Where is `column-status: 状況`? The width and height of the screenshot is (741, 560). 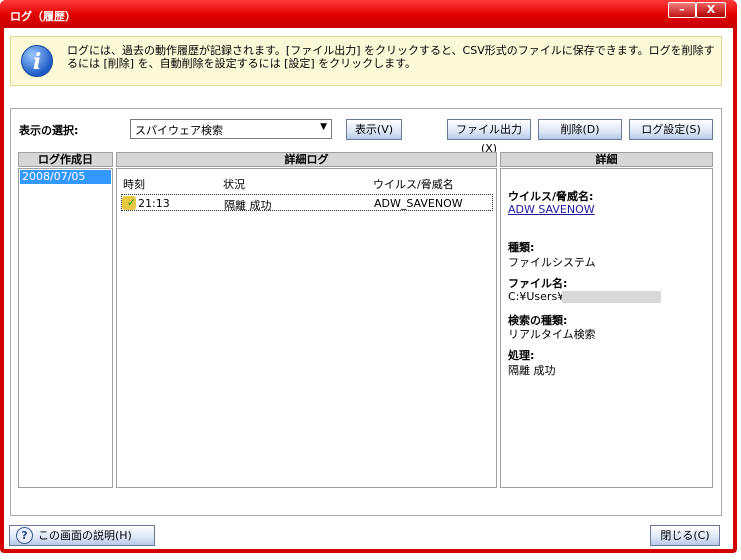
column-status: 状況 is located at coordinates (234, 184).